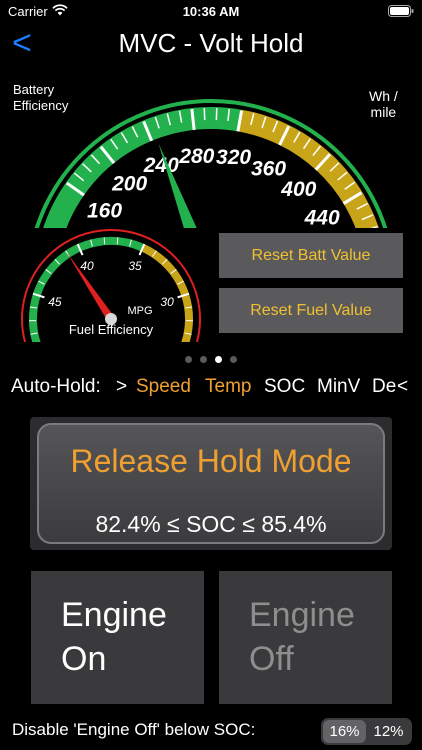 The image size is (422, 750). What do you see at coordinates (302, 615) in the screenshot?
I see `engine-off-line-1: Engine` at bounding box center [302, 615].